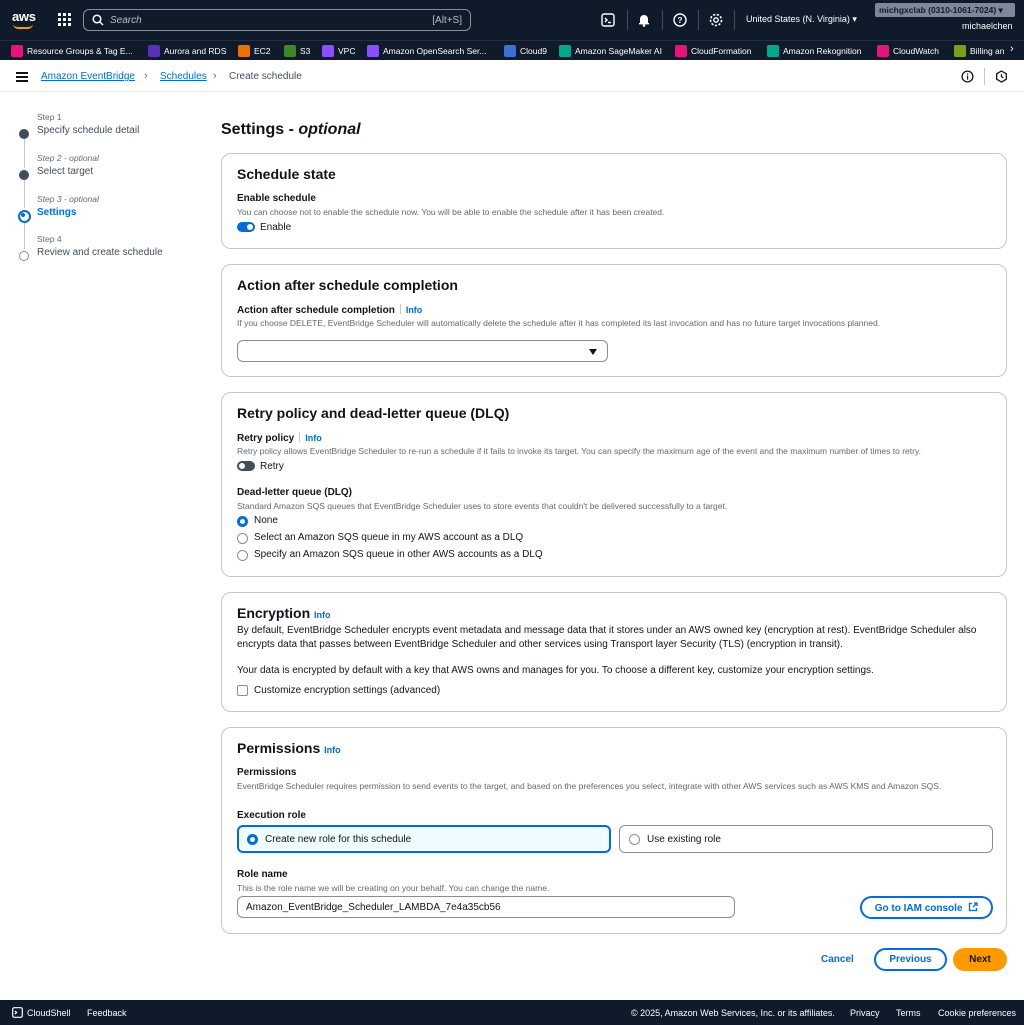 The height and width of the screenshot is (1025, 1024). Describe the element at coordinates (246, 227) in the screenshot. I see `enable-schedule-toggle` at that location.